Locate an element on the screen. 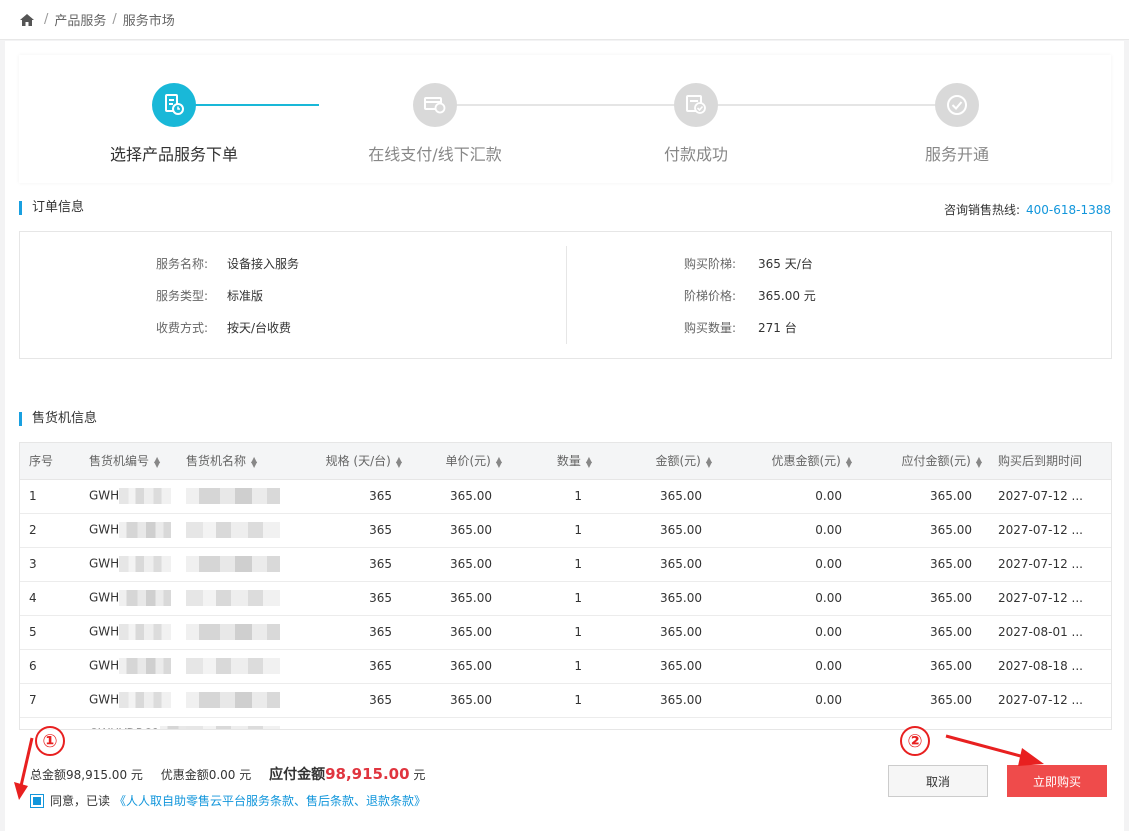 The image size is (1129, 831). hotline-number: 400-618-1388 is located at coordinates (1068, 210).